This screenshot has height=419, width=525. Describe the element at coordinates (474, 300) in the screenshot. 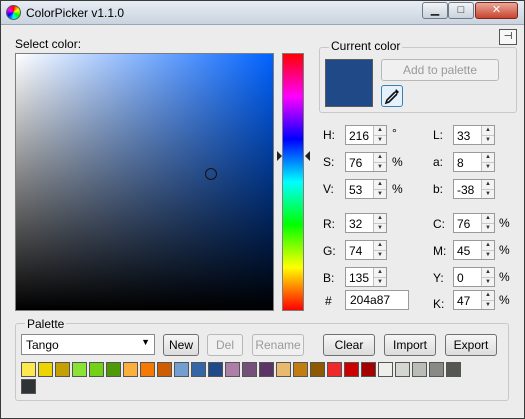

I see `black-spinbox: 47 ▲ ▼` at that location.